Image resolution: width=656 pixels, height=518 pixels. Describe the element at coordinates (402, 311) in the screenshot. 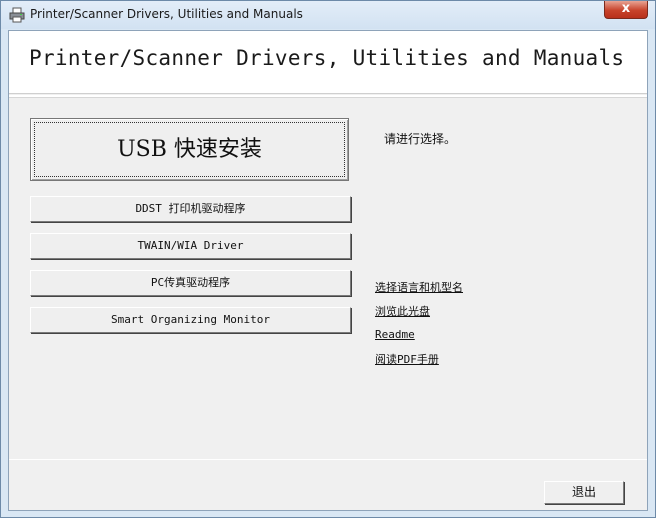

I see `browse-cd-link: 浏览此光盘` at that location.